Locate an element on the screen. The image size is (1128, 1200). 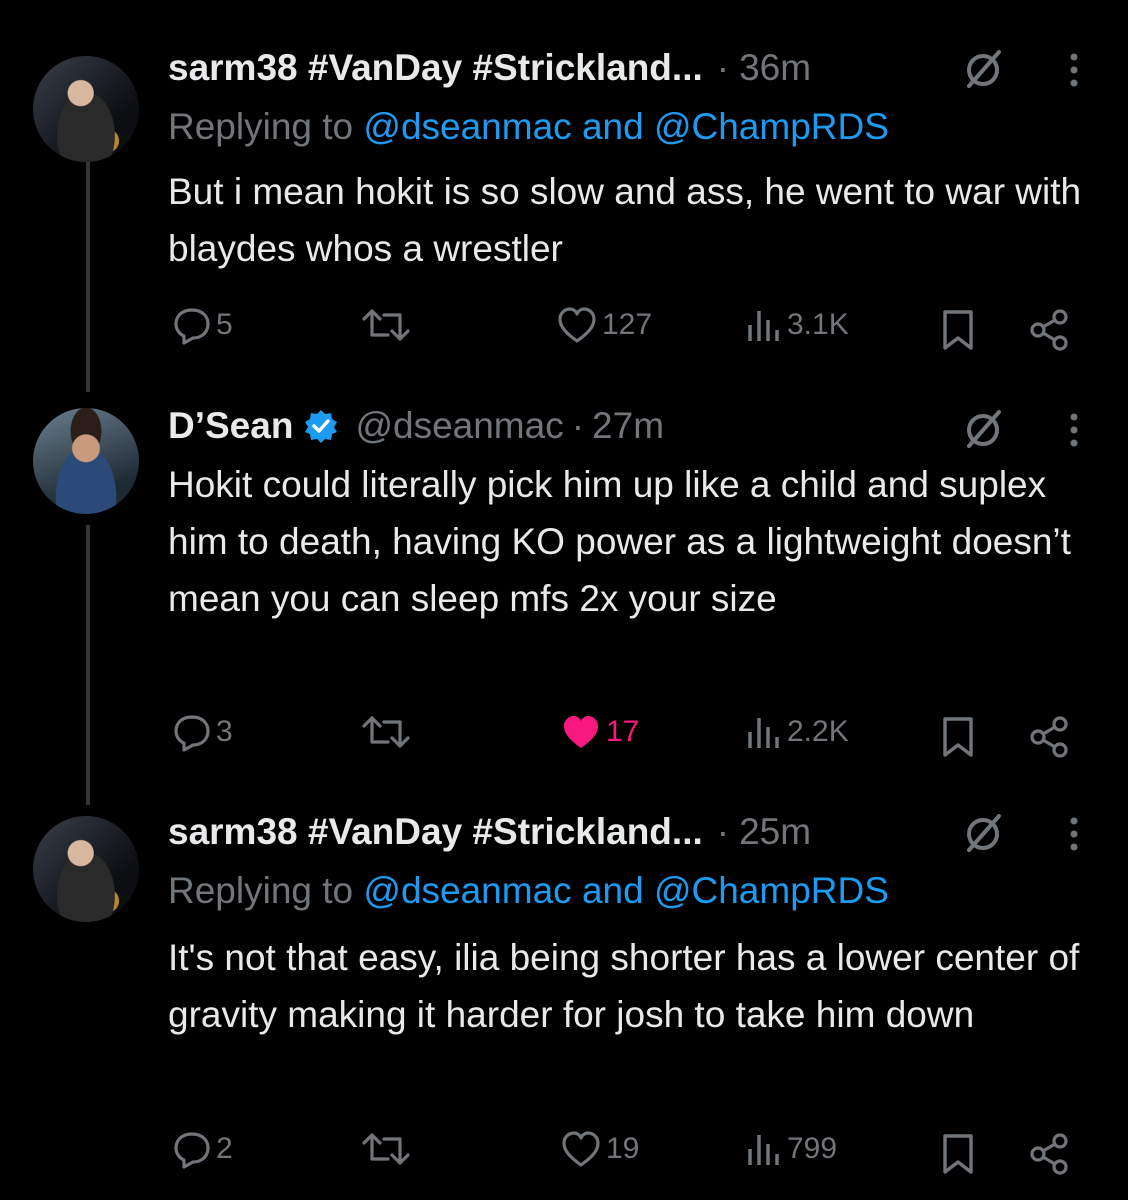
like-icon-filled is located at coordinates (581, 732).